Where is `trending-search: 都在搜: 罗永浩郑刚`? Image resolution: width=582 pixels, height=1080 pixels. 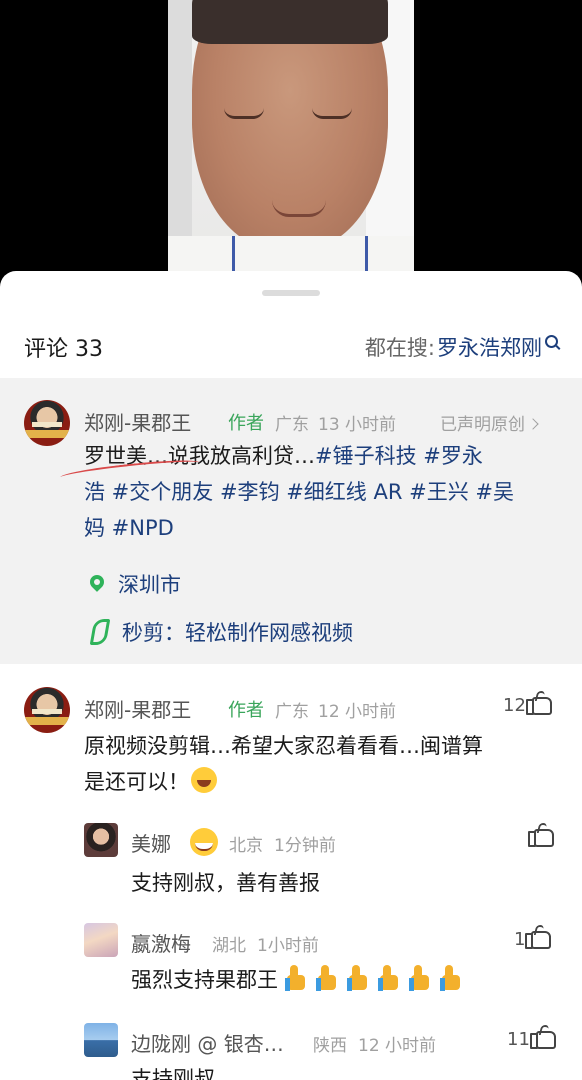
trending-search: 都在搜: 罗永浩郑刚 is located at coordinates (461, 347).